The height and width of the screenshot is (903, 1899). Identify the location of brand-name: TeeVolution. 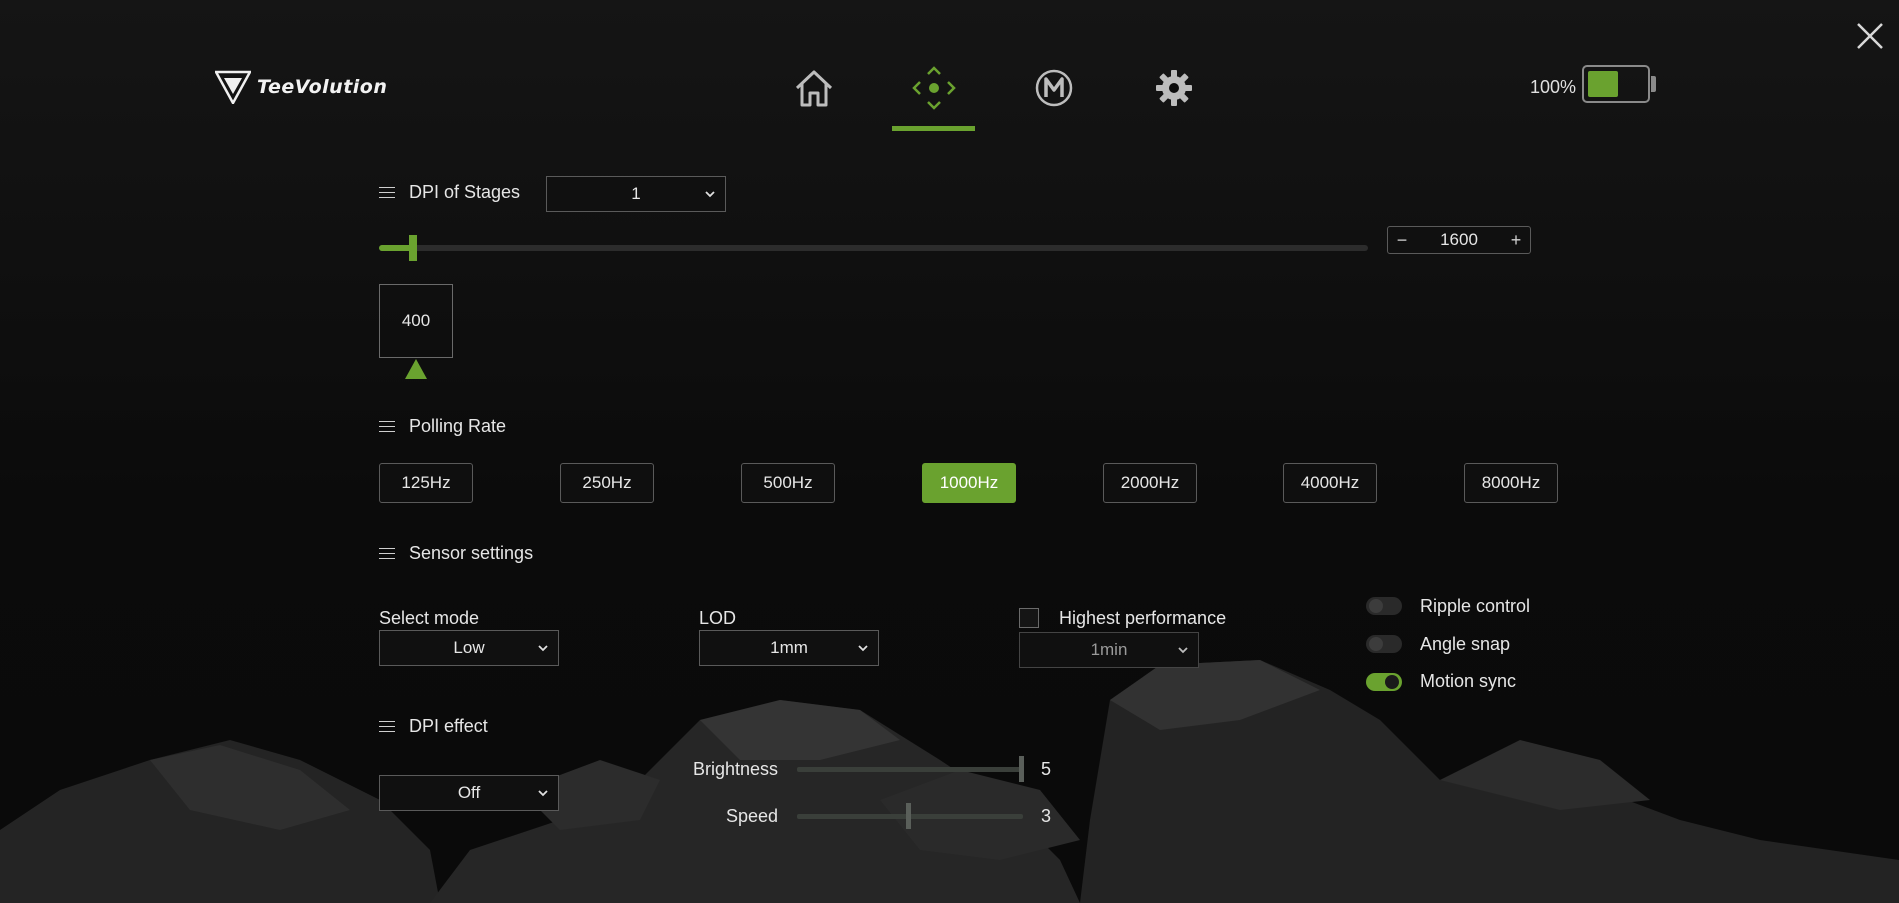
(322, 87).